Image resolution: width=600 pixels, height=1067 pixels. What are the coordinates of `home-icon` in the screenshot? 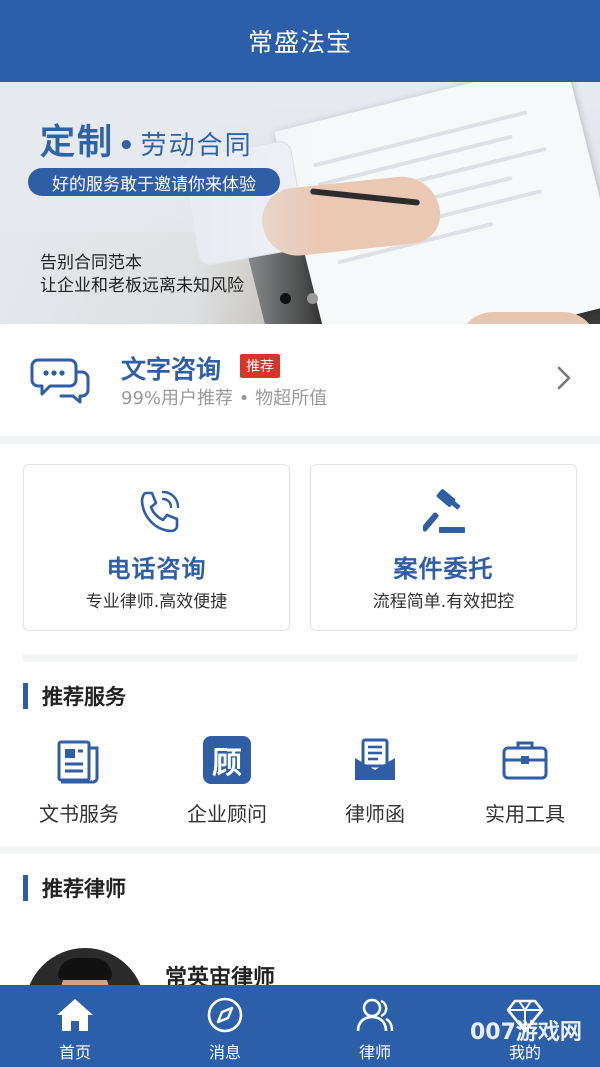 It's located at (75, 1015).